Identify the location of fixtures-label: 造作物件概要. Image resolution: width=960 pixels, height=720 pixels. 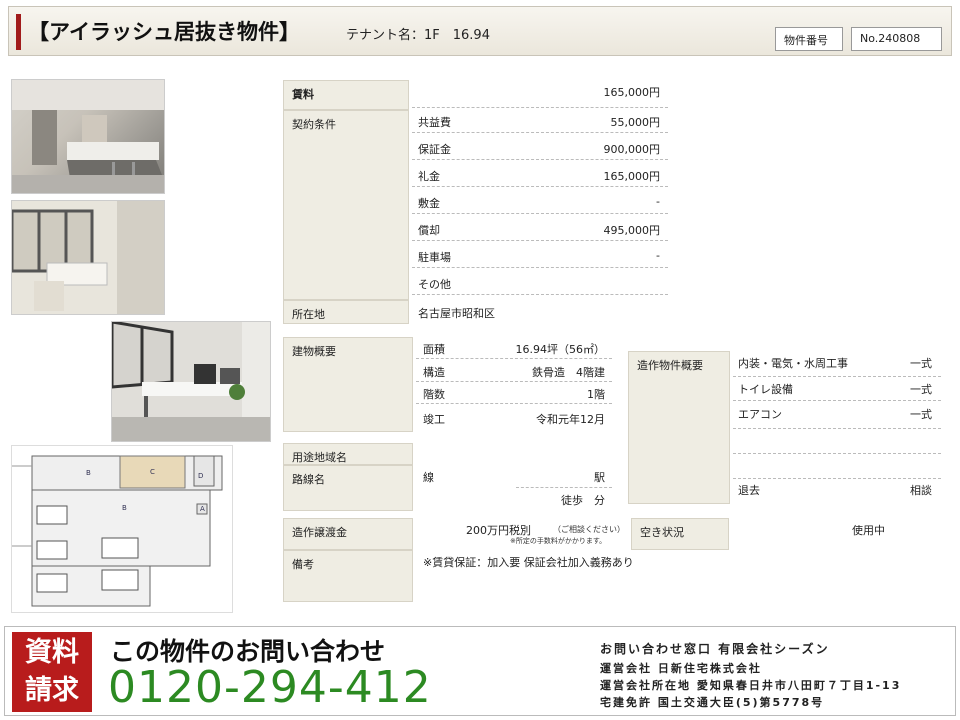
(679, 427).